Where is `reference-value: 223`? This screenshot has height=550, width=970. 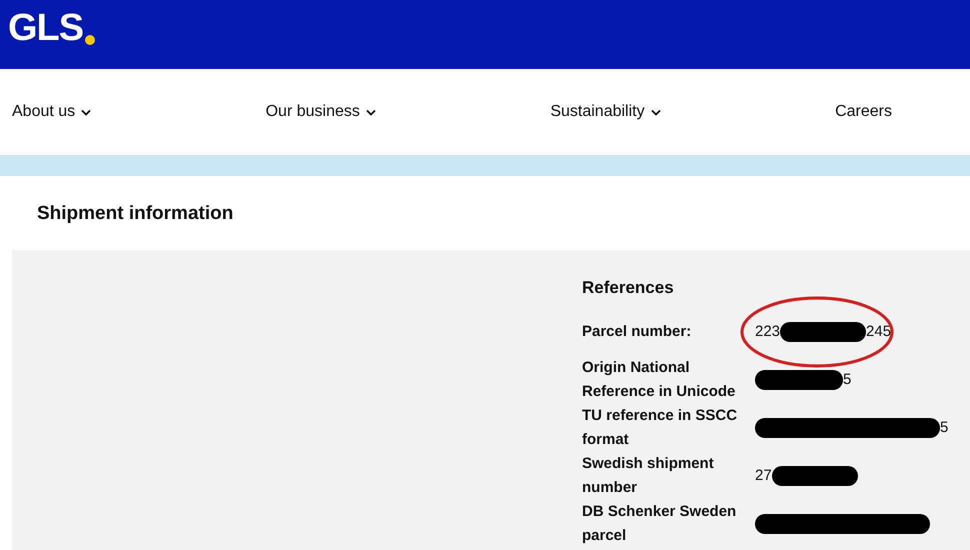
reference-value: 223 is located at coordinates (767, 332).